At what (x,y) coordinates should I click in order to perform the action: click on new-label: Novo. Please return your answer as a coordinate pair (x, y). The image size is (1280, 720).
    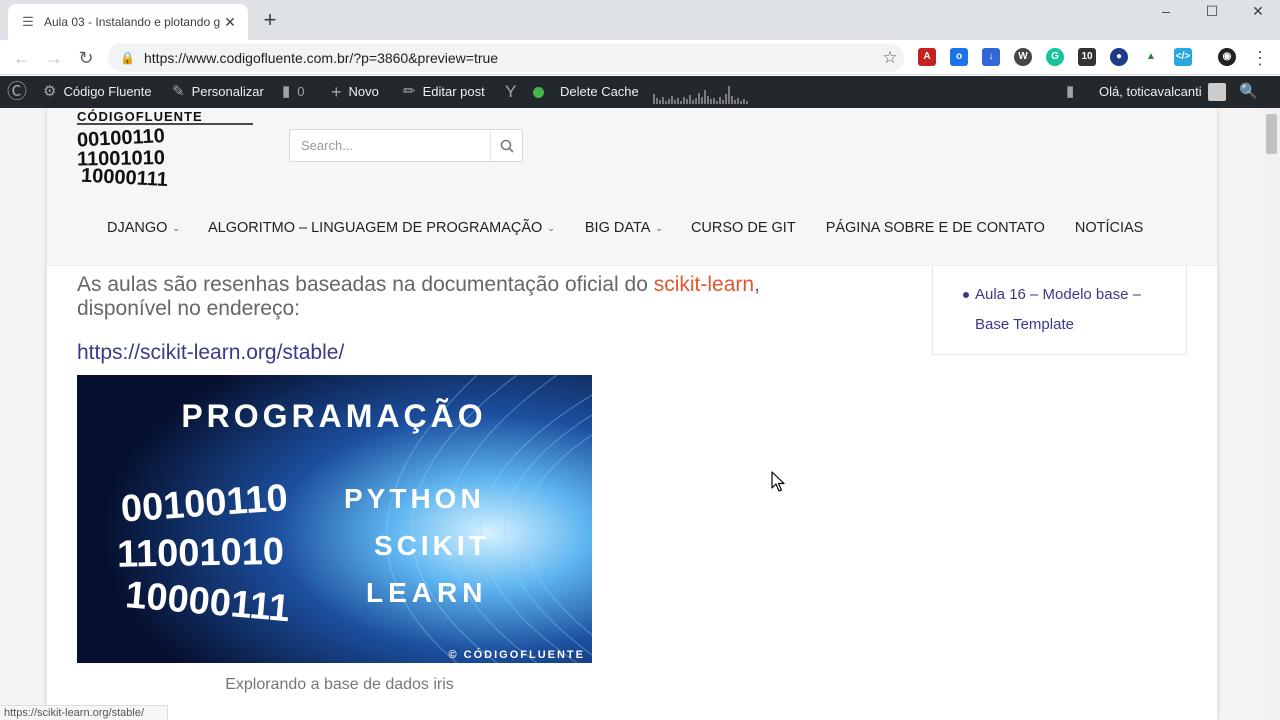
    Looking at the image, I should click on (363, 91).